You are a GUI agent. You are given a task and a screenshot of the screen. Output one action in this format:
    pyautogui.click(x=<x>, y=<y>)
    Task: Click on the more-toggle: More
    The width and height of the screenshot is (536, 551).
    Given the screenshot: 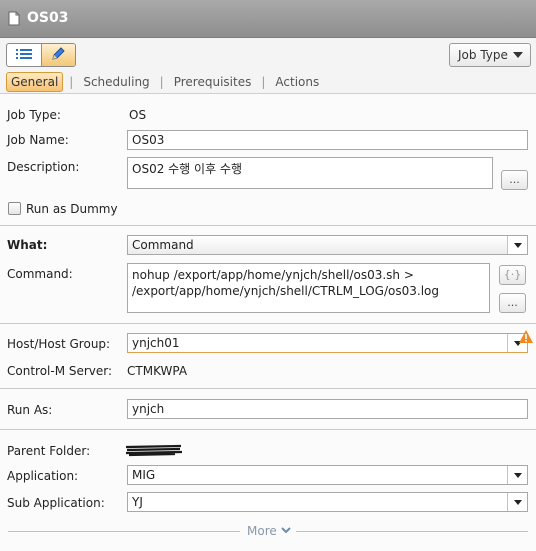 What is the action you would take?
    pyautogui.click(x=269, y=531)
    